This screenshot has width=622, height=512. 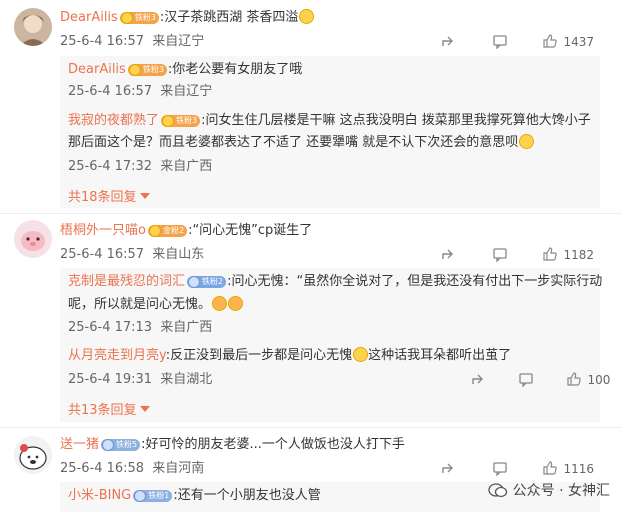 I want to click on reply-actions: 100, so click(x=540, y=379).